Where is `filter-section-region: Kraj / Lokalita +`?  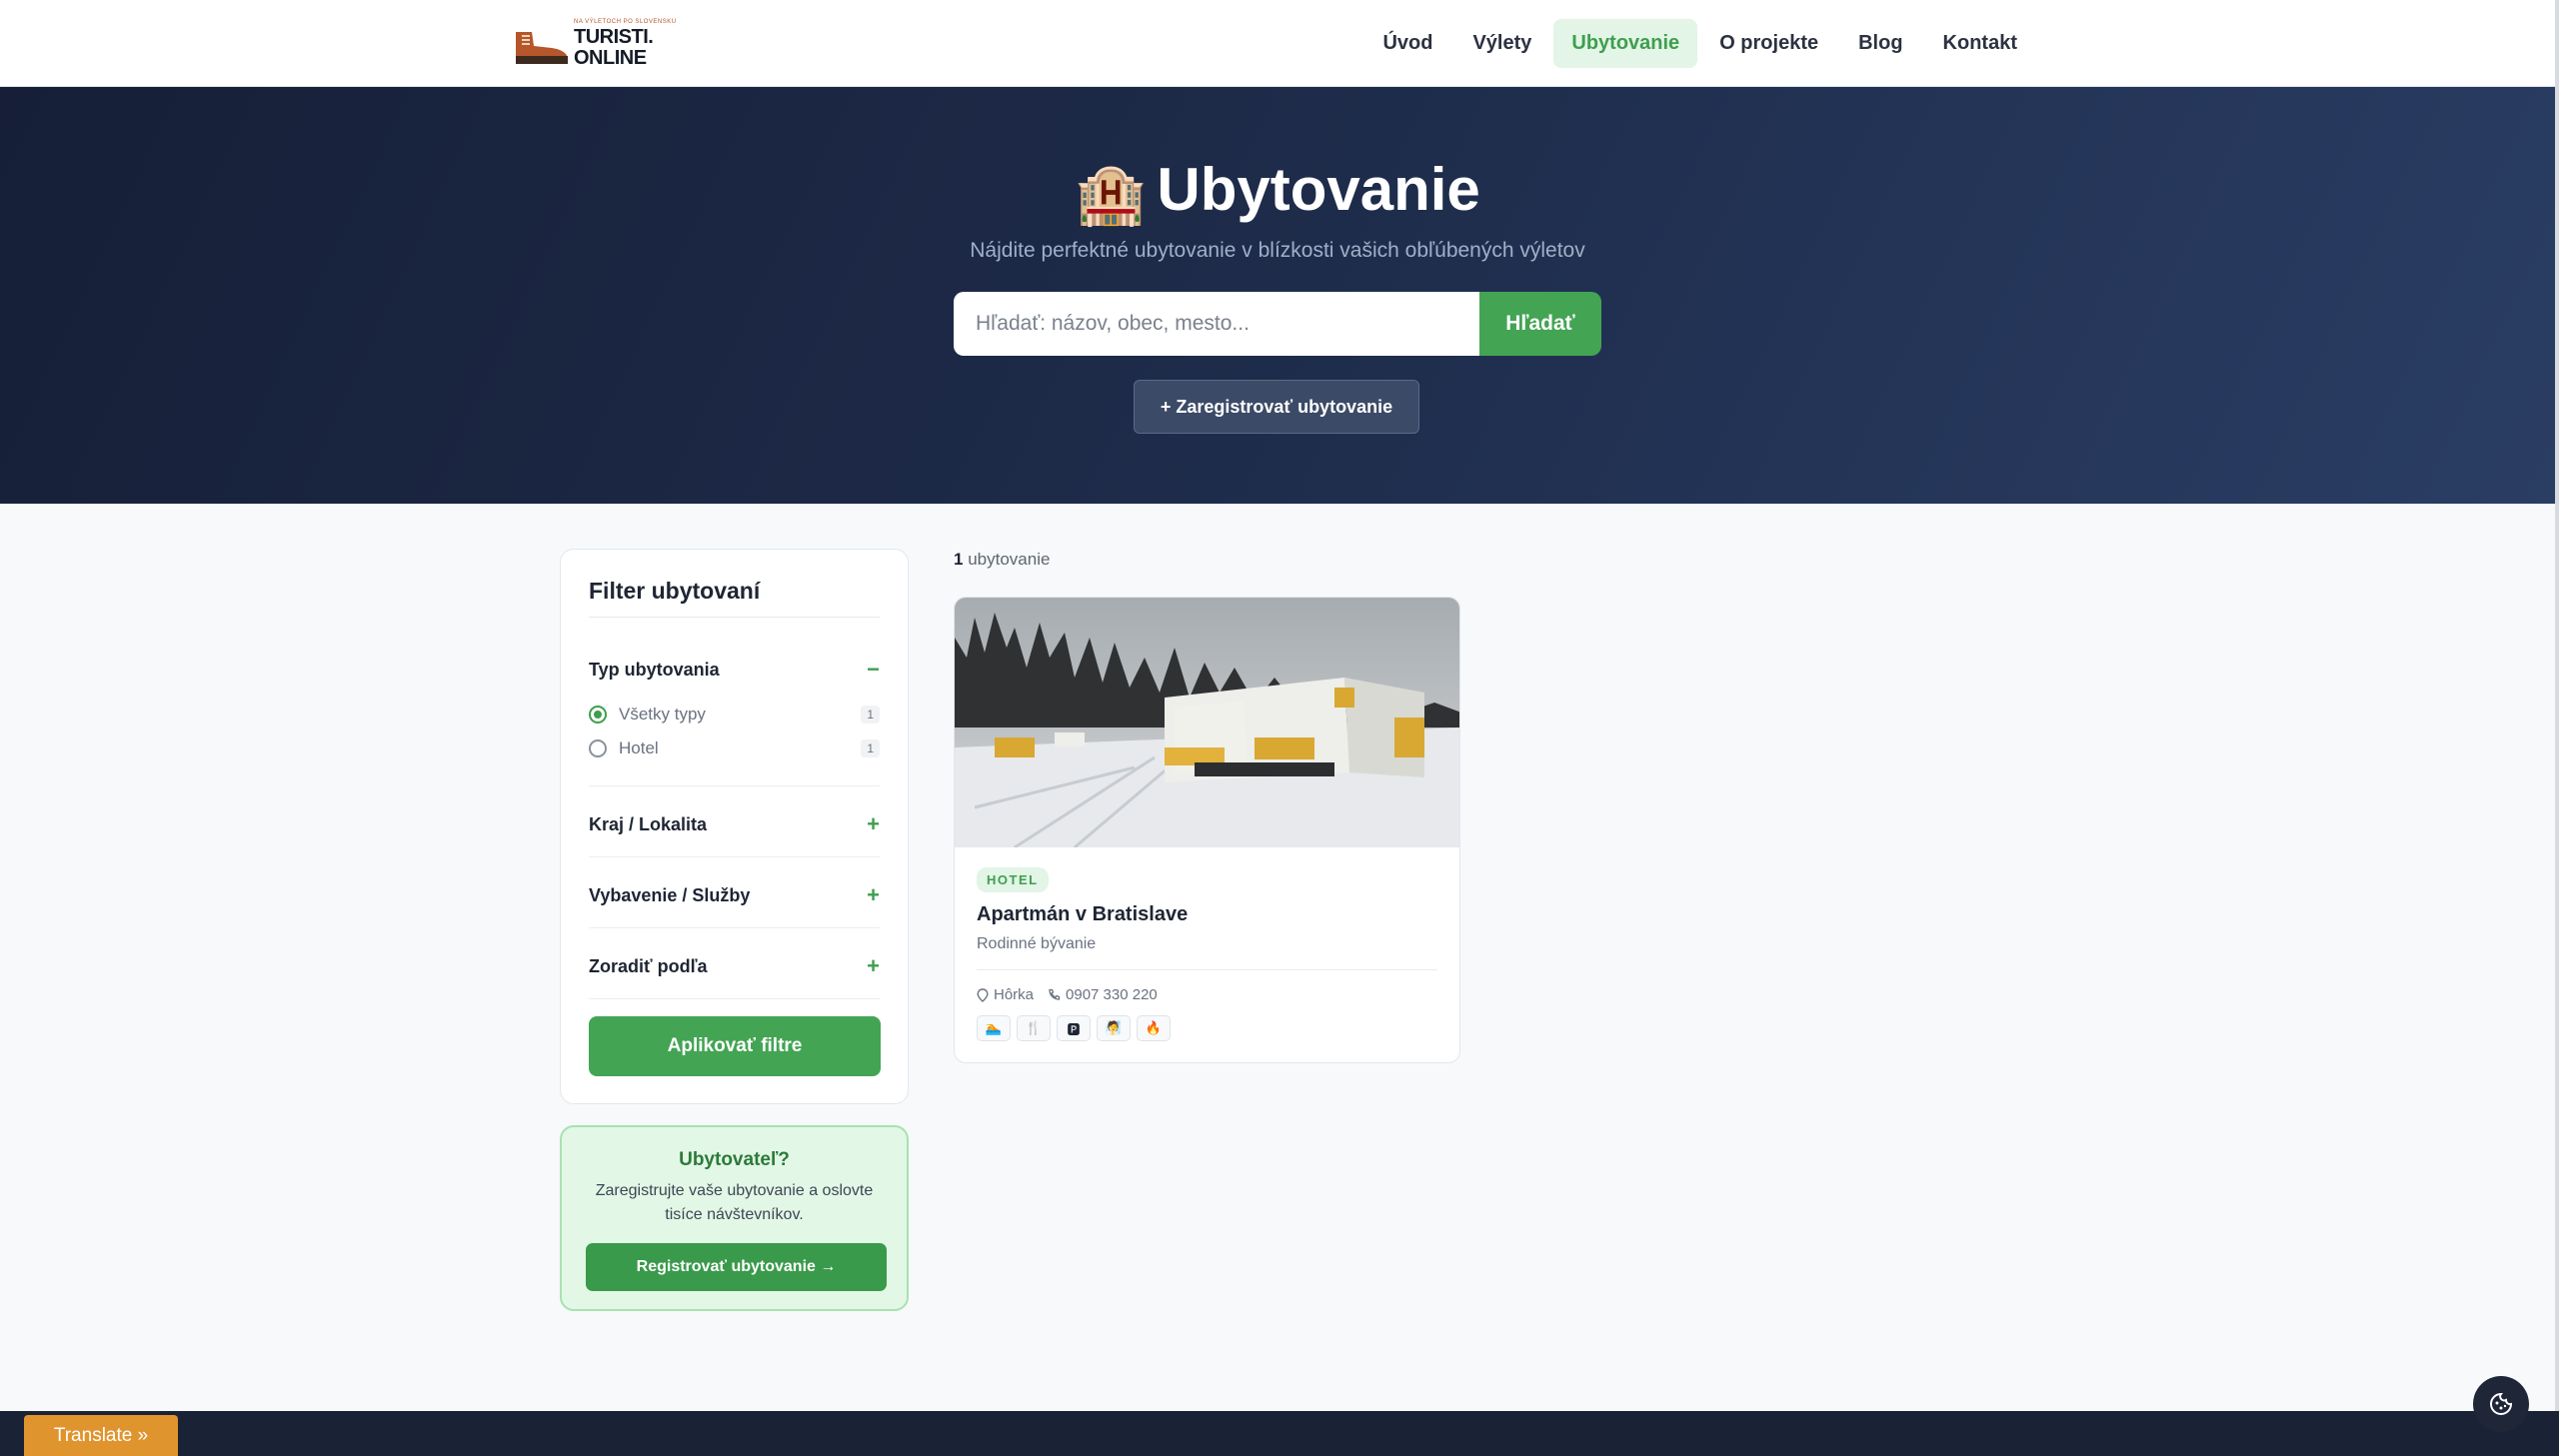 filter-section-region: Kraj / Lokalita + is located at coordinates (734, 824).